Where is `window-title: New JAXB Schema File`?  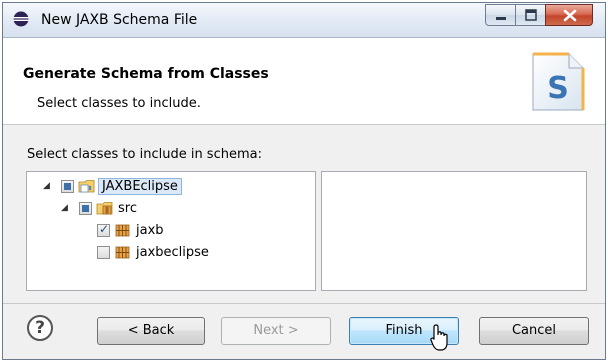 window-title: New JAXB Schema File is located at coordinates (119, 20).